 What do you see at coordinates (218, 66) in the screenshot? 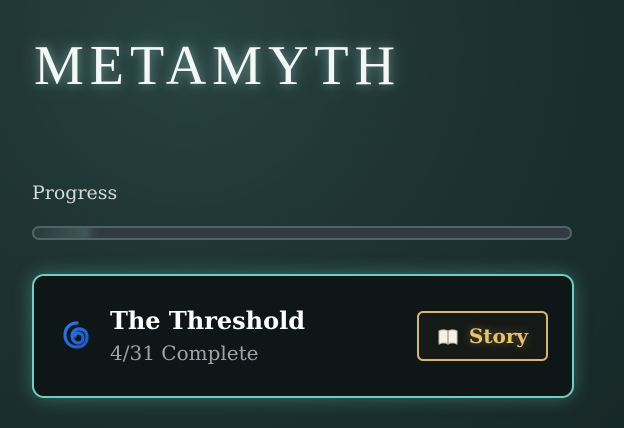
I see `app-title: METAMYTH` at bounding box center [218, 66].